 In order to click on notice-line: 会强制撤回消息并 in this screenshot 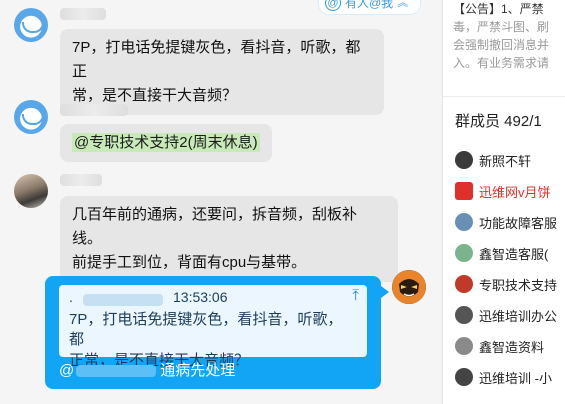, I will do `click(501, 45)`.